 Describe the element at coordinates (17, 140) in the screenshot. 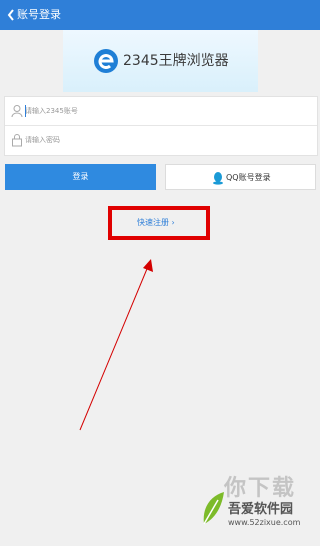

I see `lock-icon` at that location.